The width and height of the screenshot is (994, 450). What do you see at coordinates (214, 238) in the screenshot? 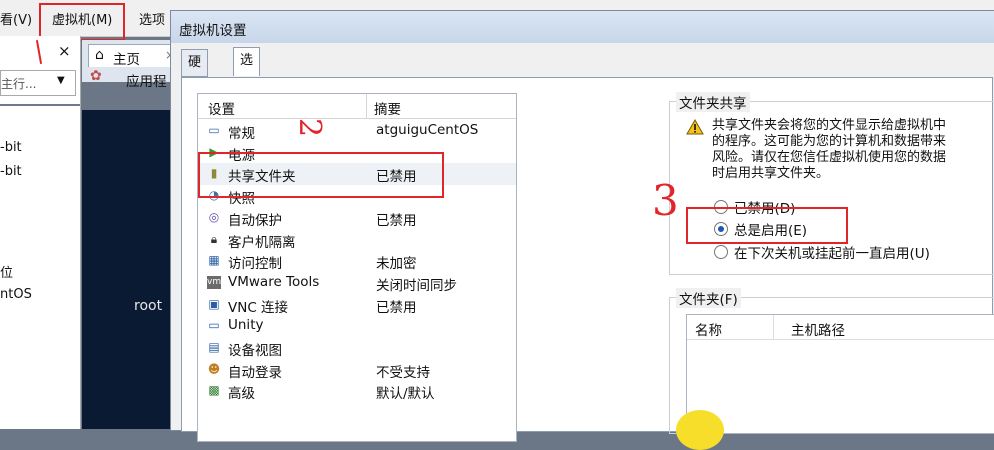
I see `lock-icon: 🔒︎` at bounding box center [214, 238].